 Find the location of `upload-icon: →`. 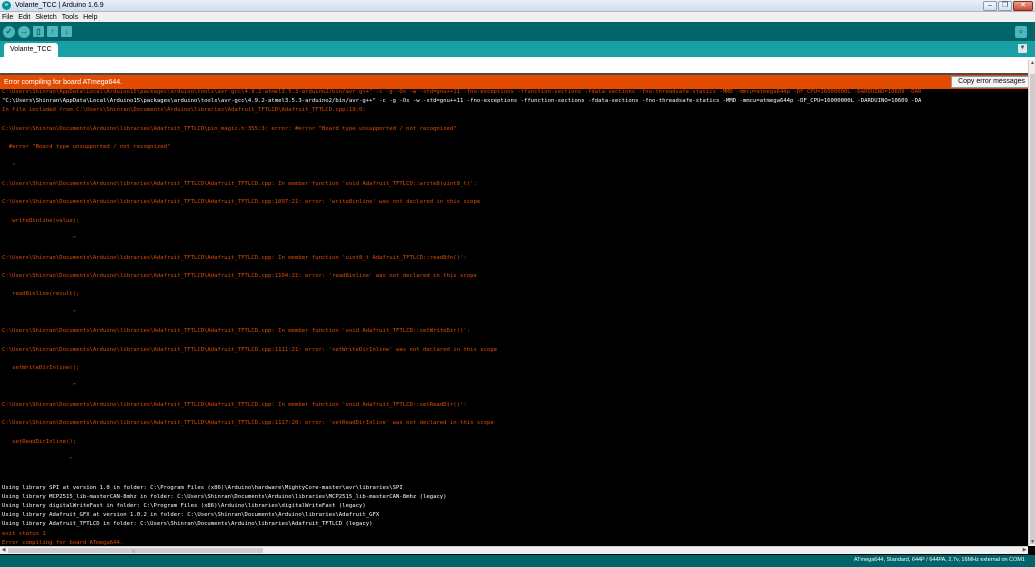

upload-icon: → is located at coordinates (24, 31).